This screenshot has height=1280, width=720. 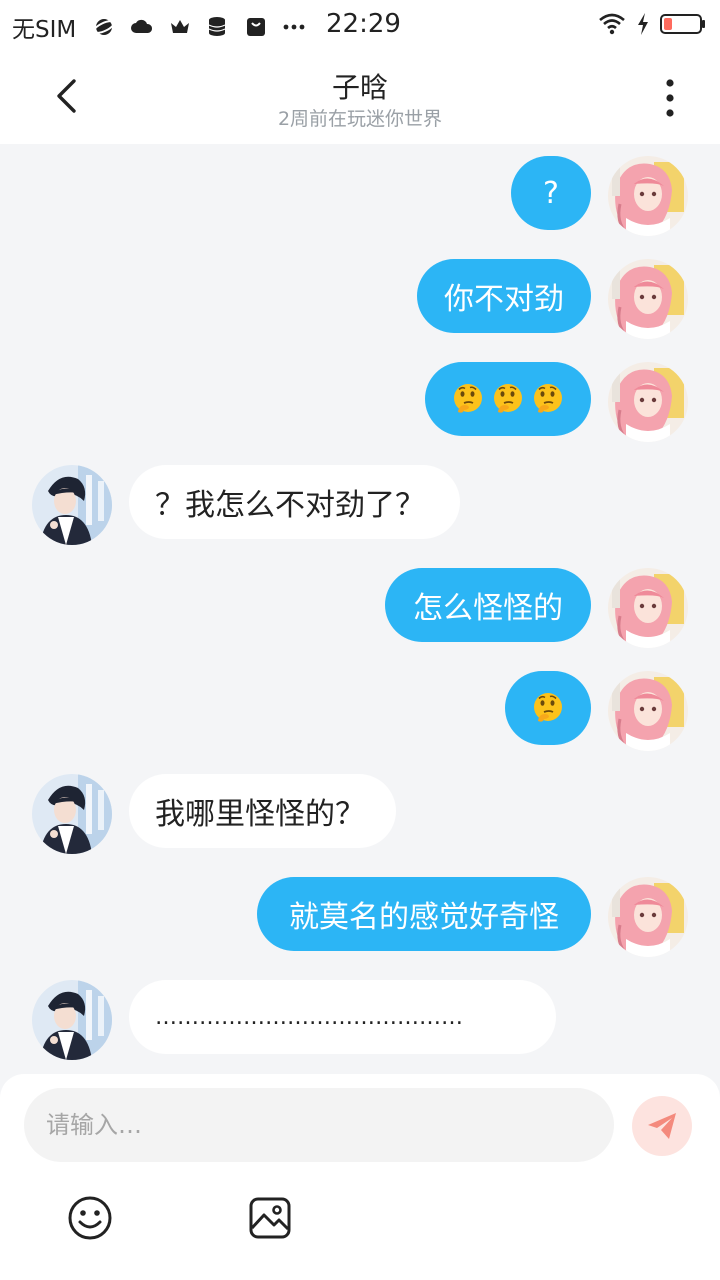 I want to click on contact-message-bubble: ？我怎么不对劲了？, so click(x=294, y=502).